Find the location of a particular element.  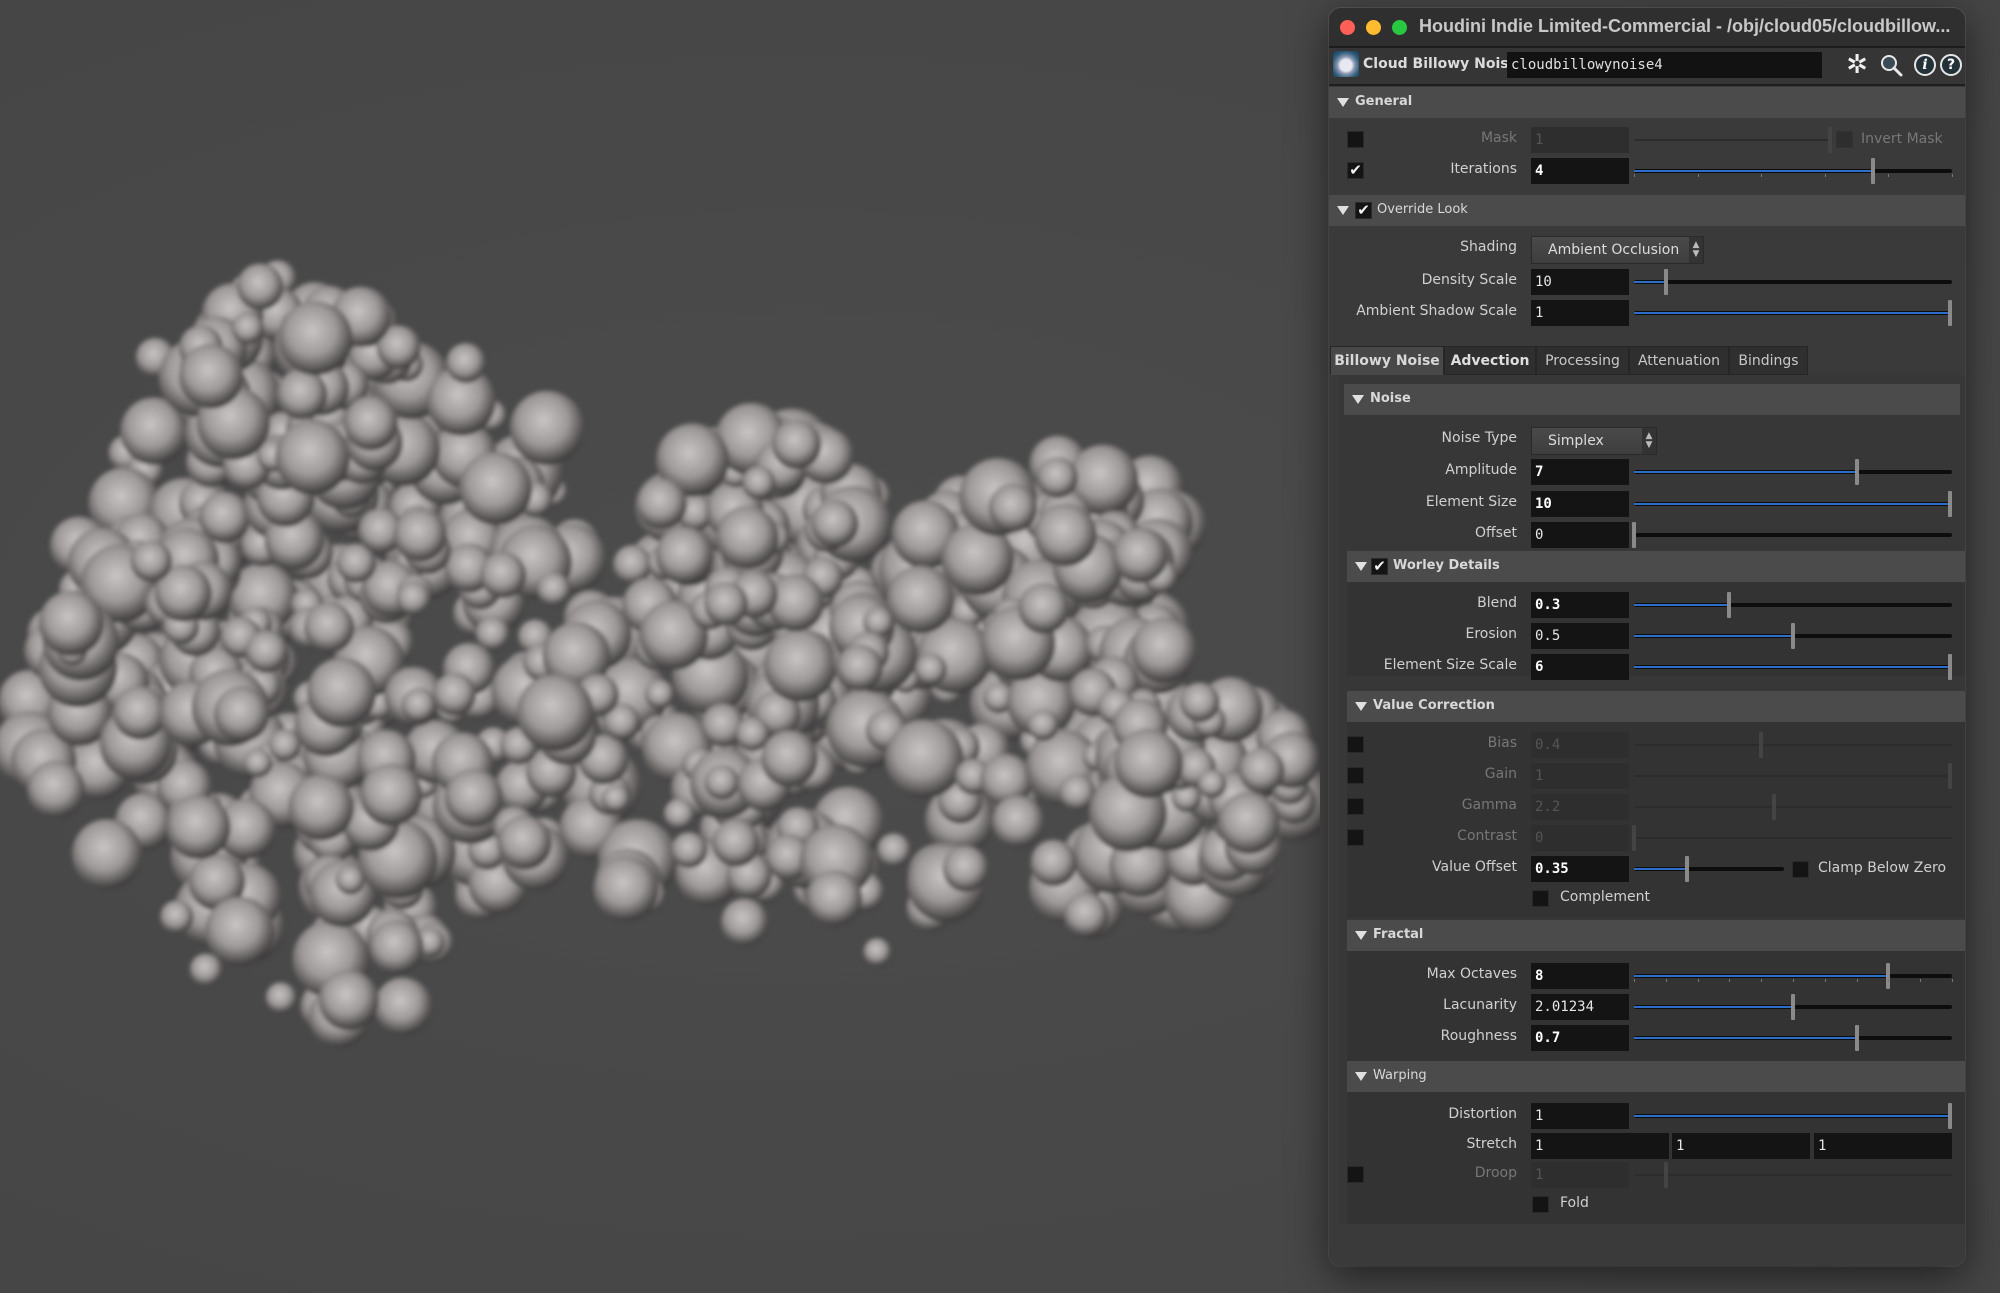

zoom-button is located at coordinates (1399, 27).